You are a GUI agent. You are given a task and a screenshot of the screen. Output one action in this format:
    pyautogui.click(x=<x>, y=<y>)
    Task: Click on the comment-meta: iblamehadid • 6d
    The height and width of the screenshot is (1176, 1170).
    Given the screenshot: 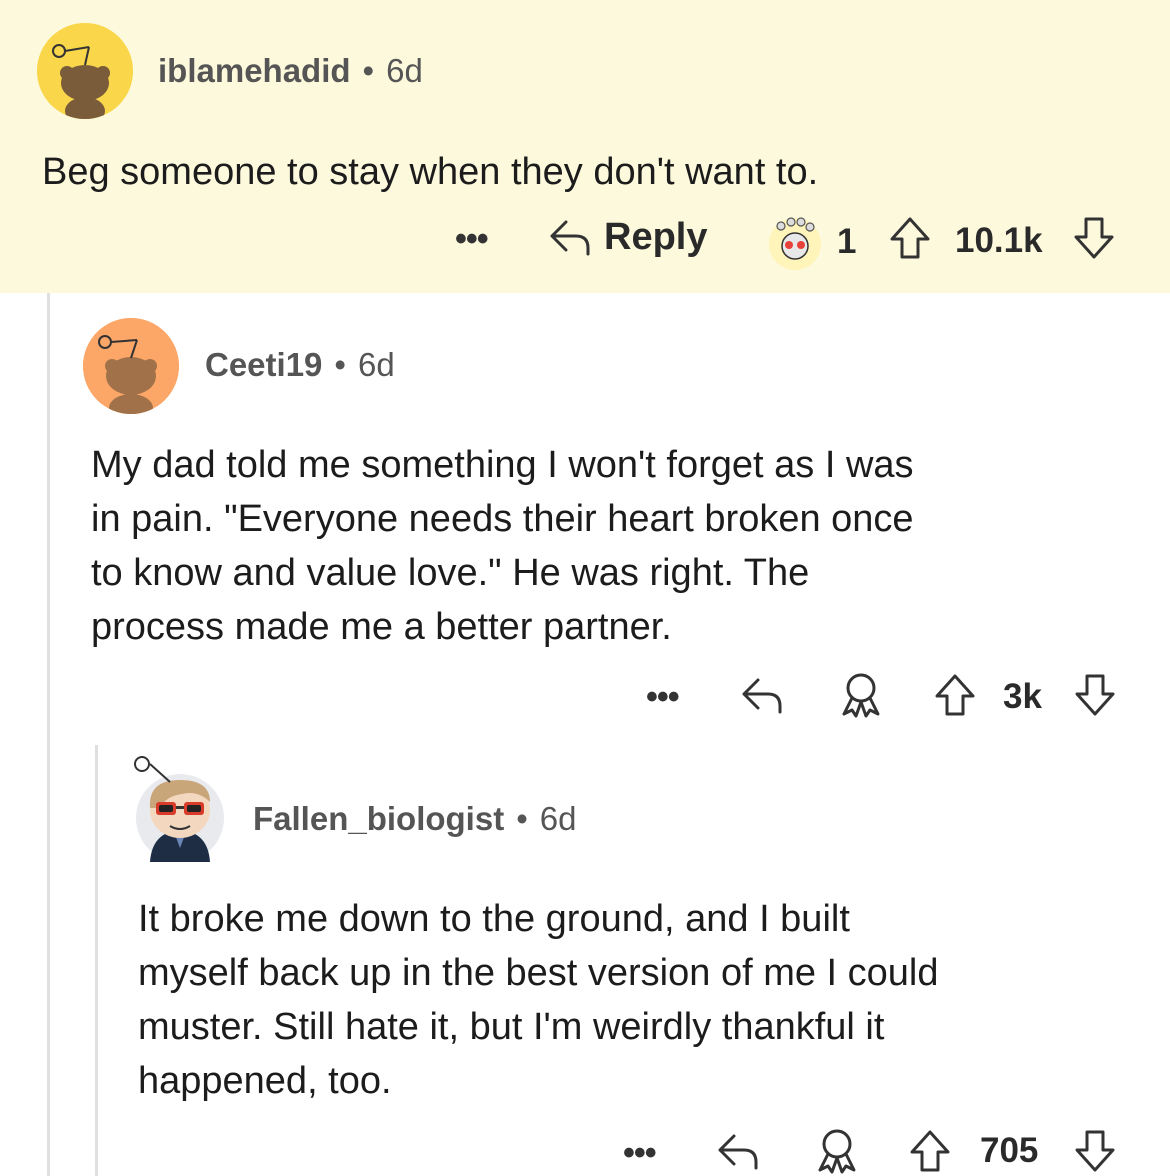 What is the action you would take?
    pyautogui.click(x=290, y=71)
    